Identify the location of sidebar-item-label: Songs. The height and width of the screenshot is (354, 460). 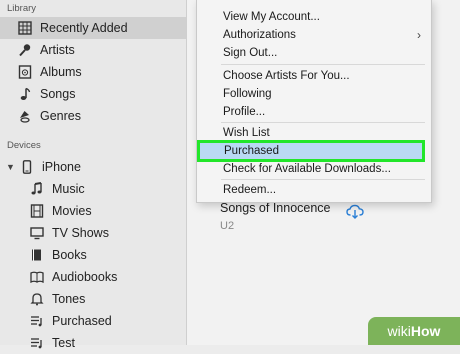
(58, 94).